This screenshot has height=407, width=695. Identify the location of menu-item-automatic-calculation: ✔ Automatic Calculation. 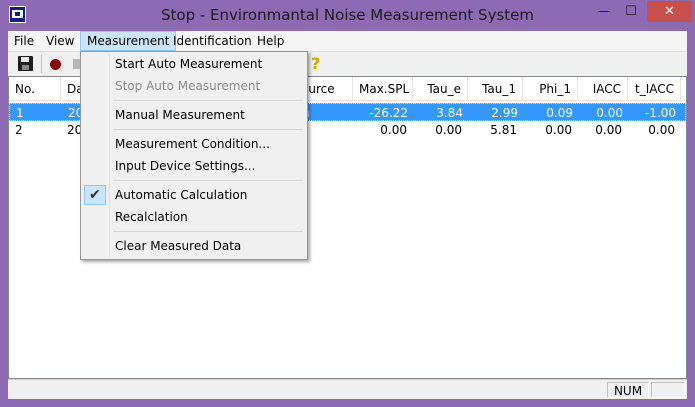
(194, 195).